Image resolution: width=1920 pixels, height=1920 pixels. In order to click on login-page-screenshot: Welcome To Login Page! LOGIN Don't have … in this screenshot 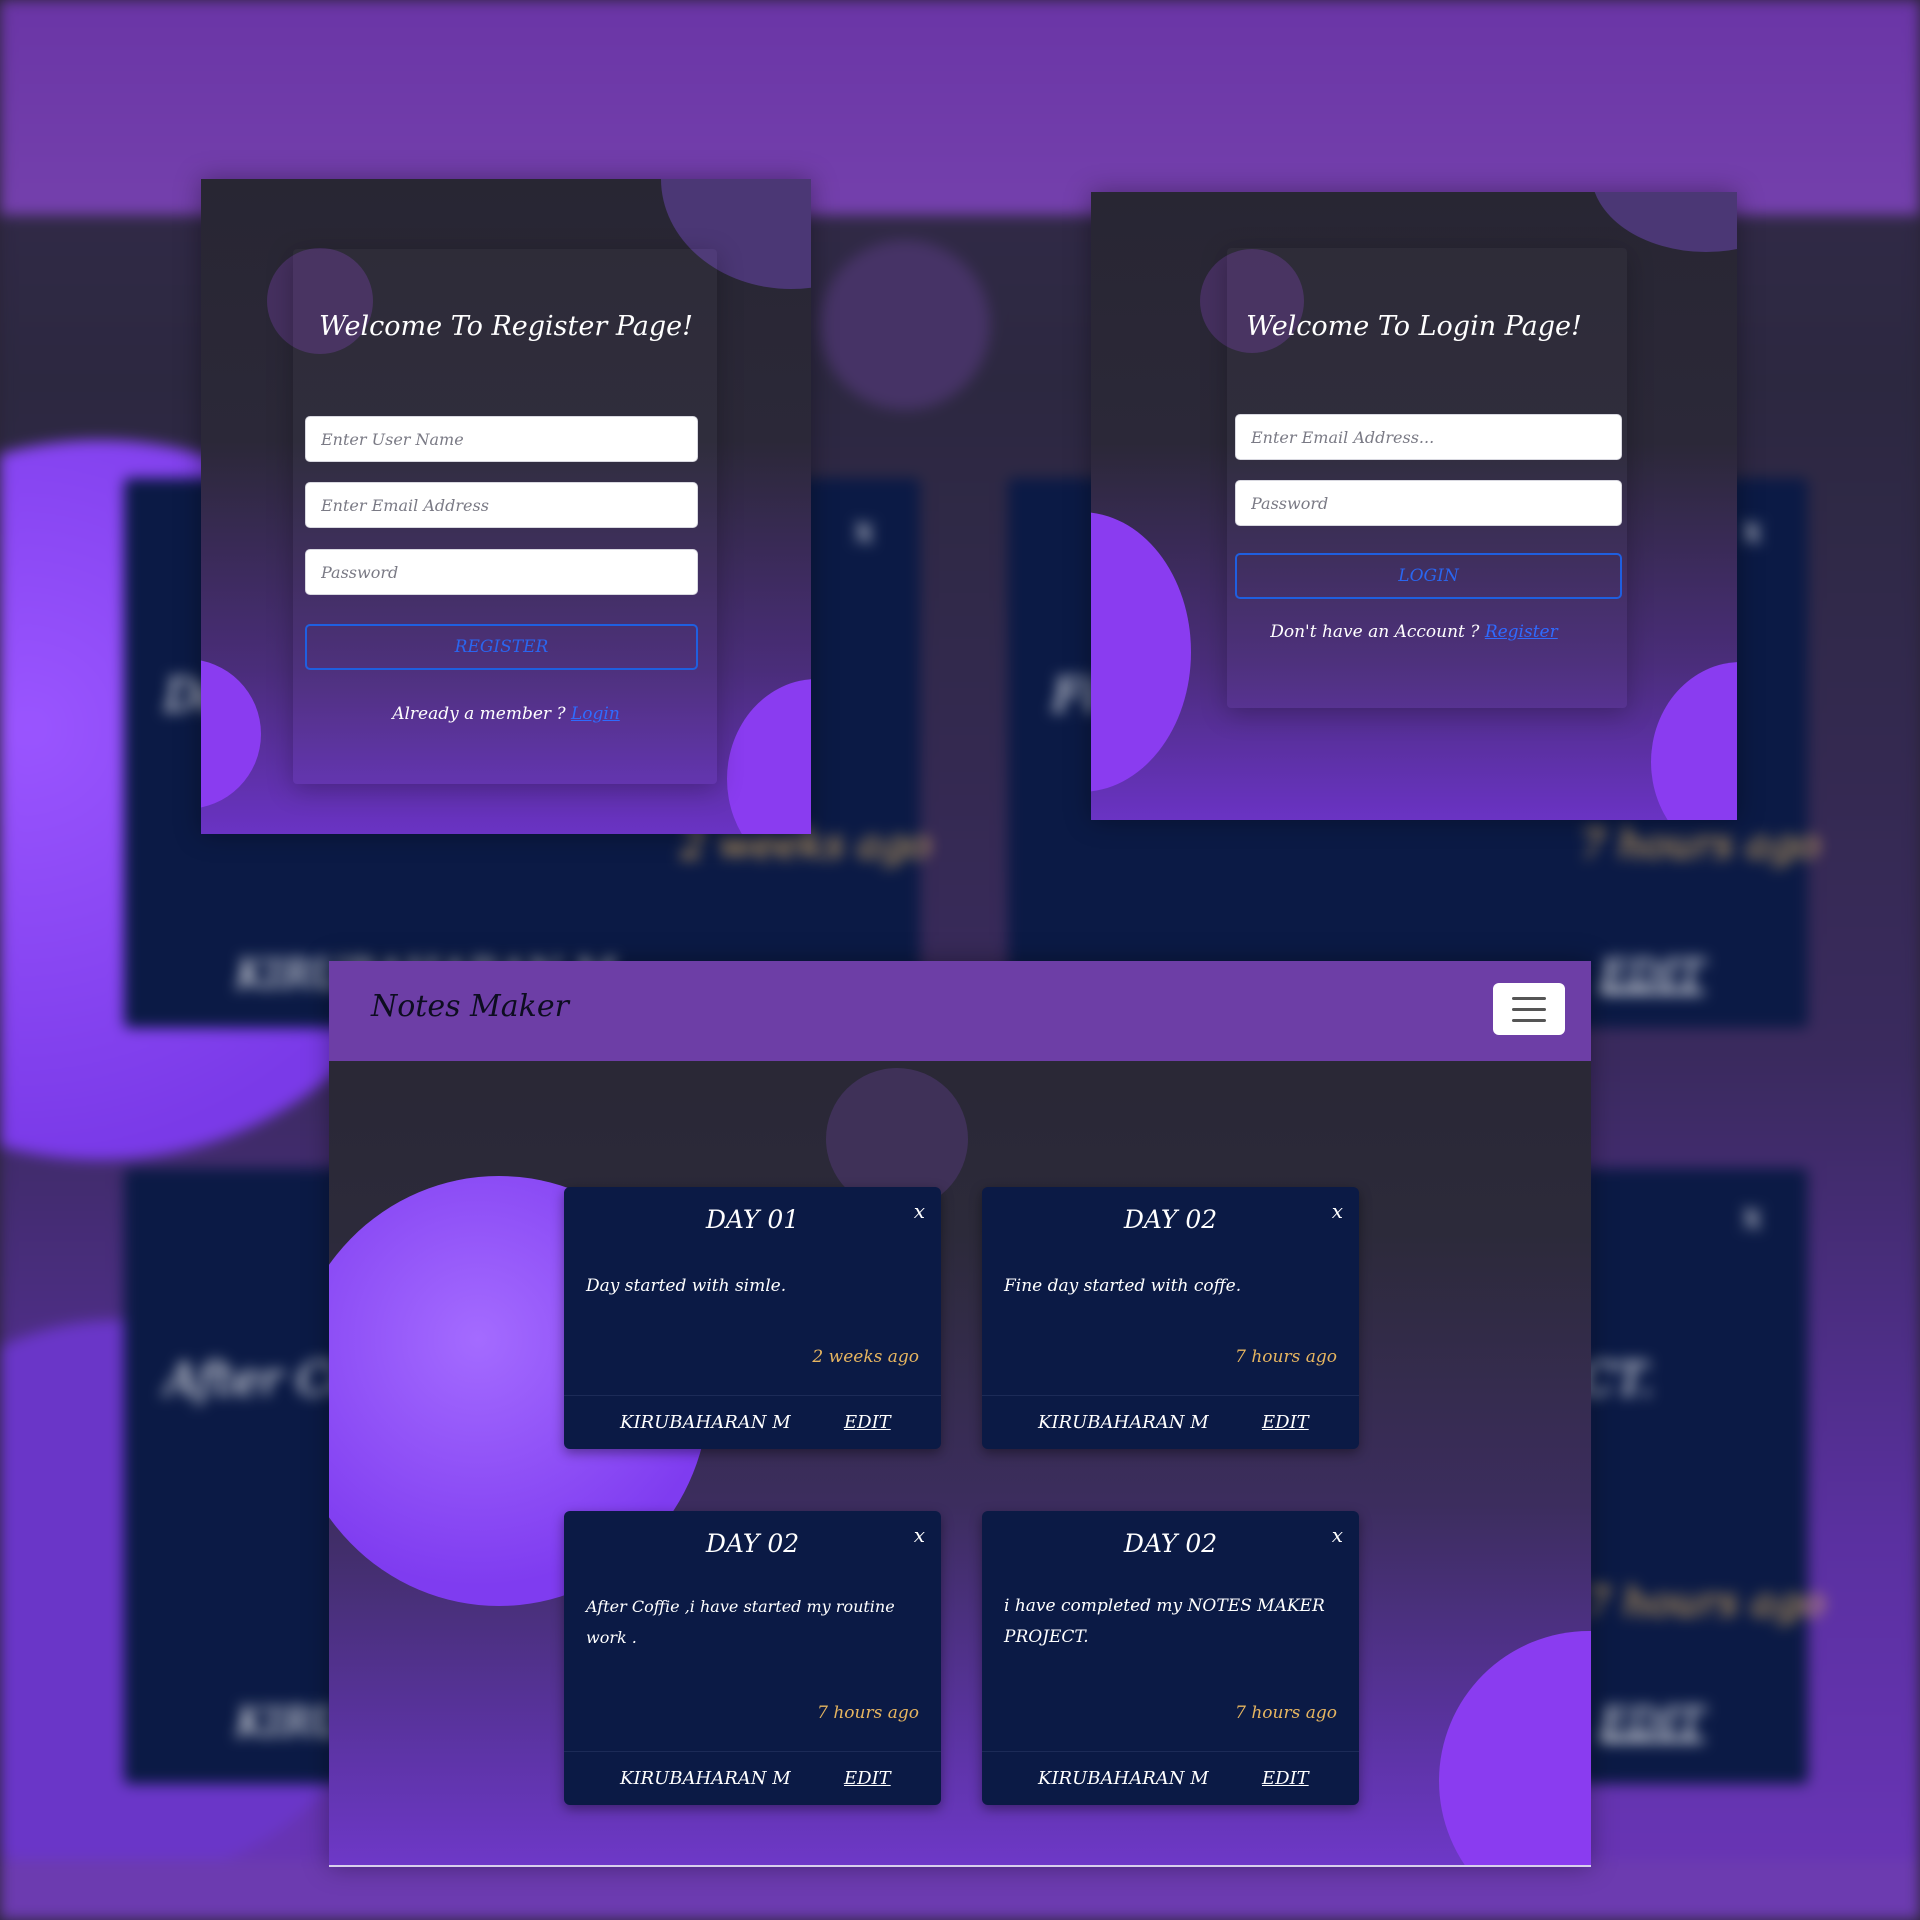, I will do `click(1414, 506)`.